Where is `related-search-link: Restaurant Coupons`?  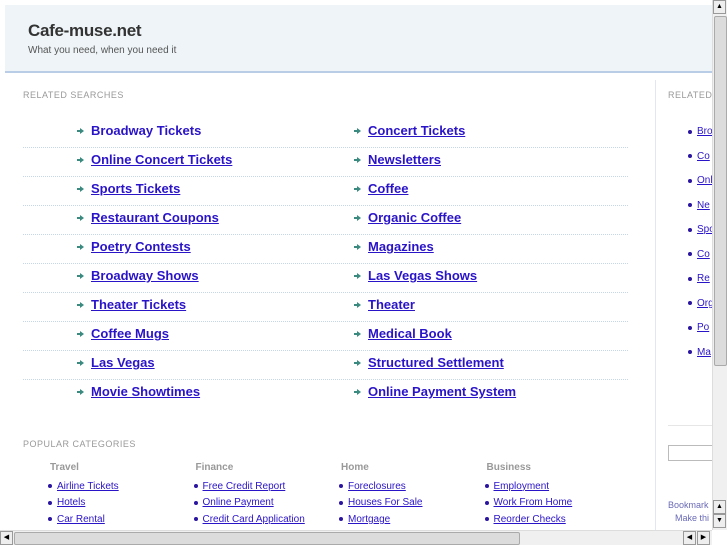
related-search-link: Restaurant Coupons is located at coordinates (155, 217).